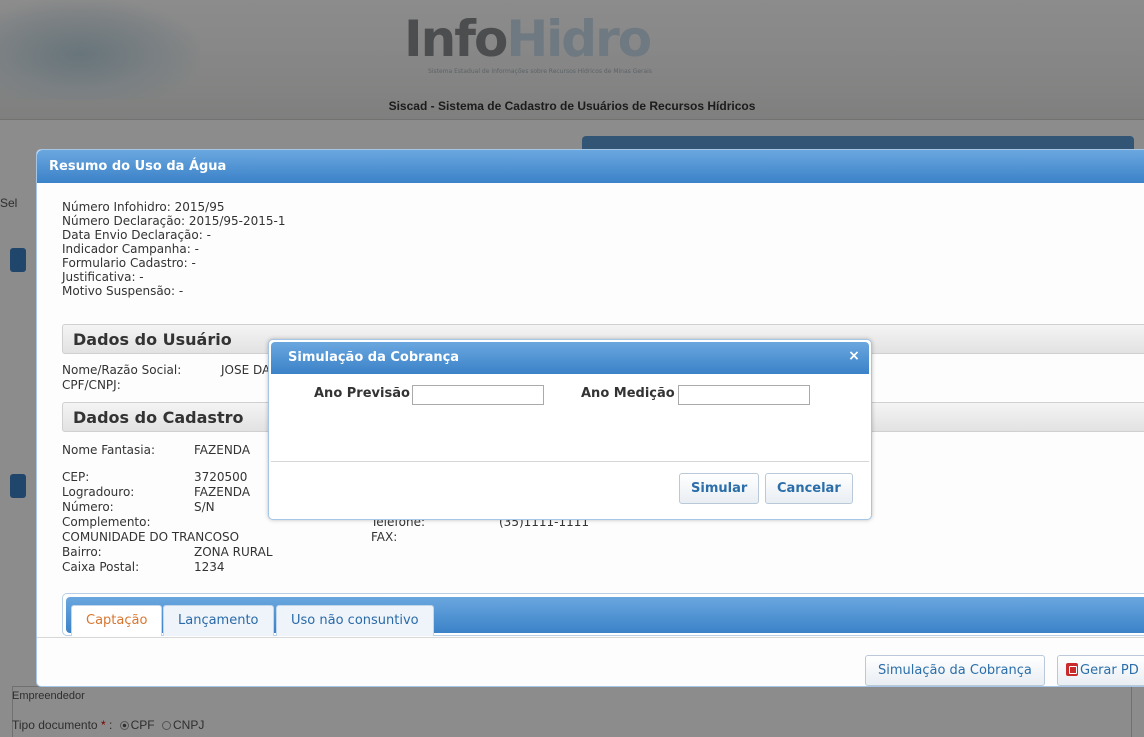 The height and width of the screenshot is (737, 1144). I want to click on ano-medicao-label: Ano Medição, so click(628, 393).